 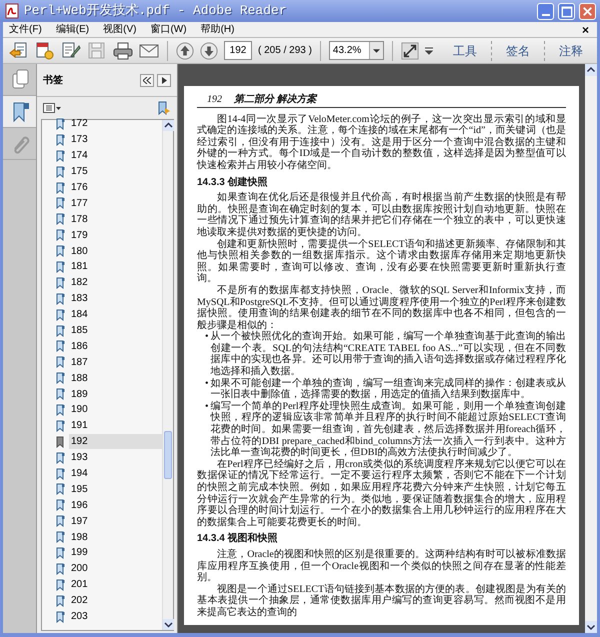 I want to click on bookmark-item: 191, so click(x=115, y=426).